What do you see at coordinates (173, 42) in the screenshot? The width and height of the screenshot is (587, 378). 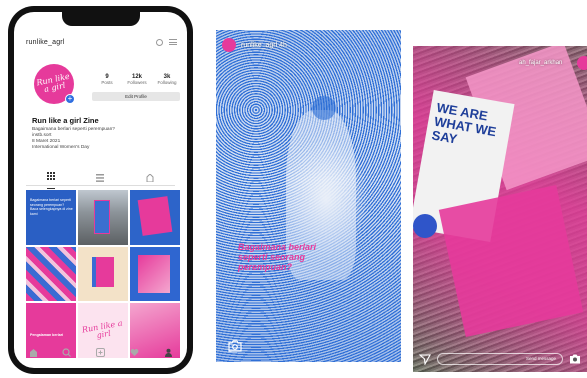 I see `menu-icon` at bounding box center [173, 42].